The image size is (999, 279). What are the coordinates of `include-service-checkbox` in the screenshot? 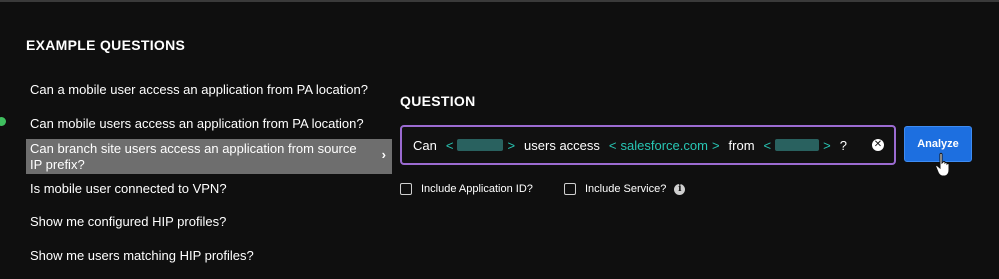 It's located at (570, 189).